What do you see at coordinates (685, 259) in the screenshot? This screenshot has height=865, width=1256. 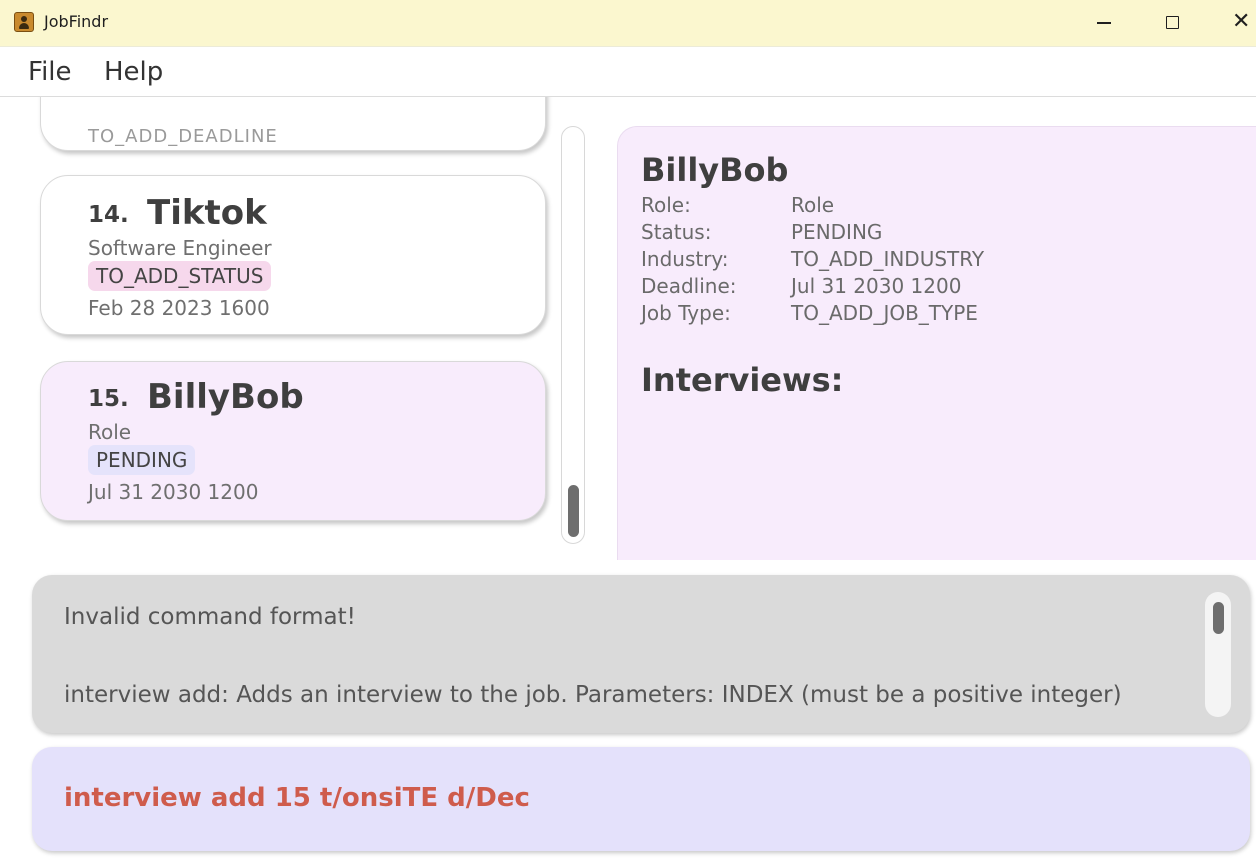 I see `detail-label: Industry:` at bounding box center [685, 259].